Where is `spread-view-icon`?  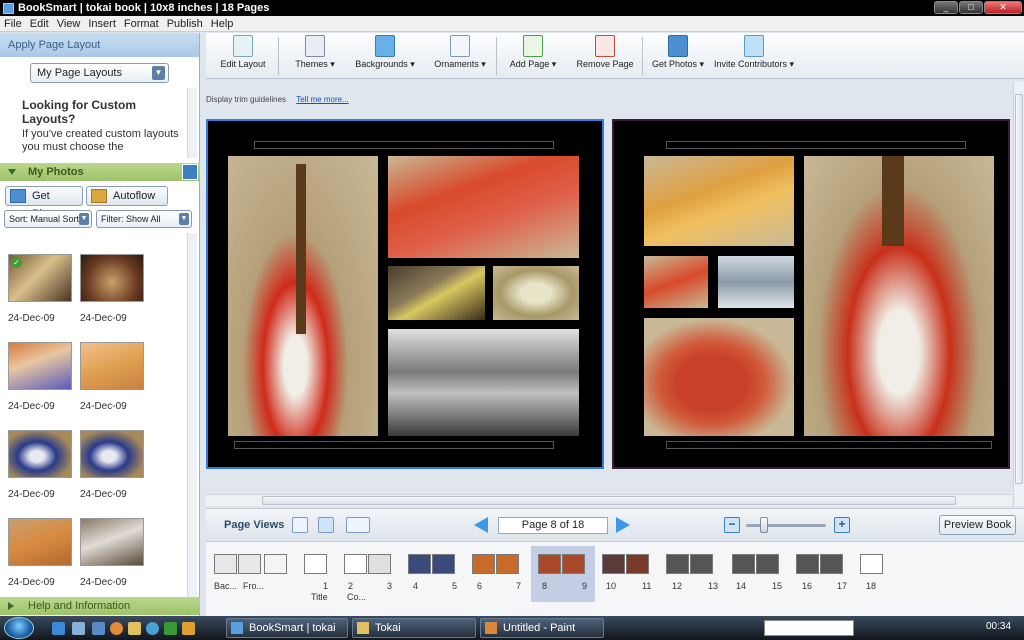
spread-view-icon is located at coordinates (326, 525).